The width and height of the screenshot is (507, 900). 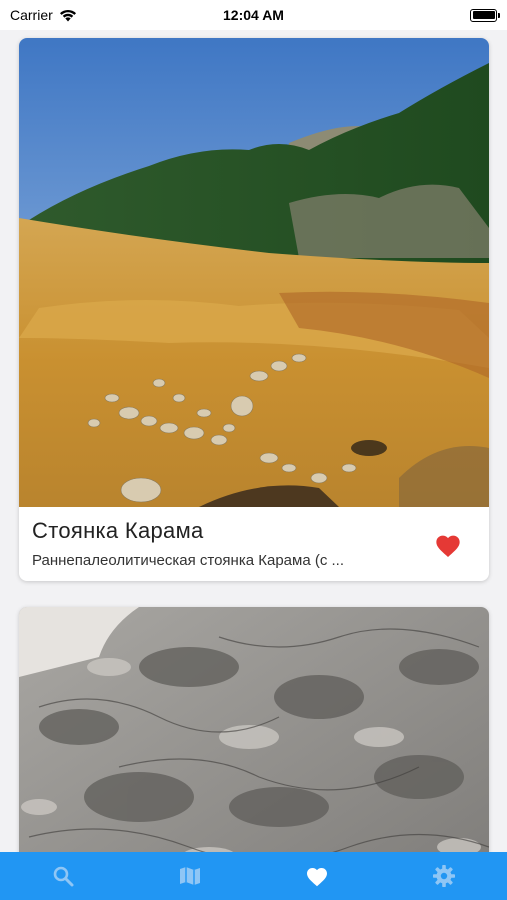 What do you see at coordinates (448, 545) in the screenshot?
I see `favorite-heart-icon` at bounding box center [448, 545].